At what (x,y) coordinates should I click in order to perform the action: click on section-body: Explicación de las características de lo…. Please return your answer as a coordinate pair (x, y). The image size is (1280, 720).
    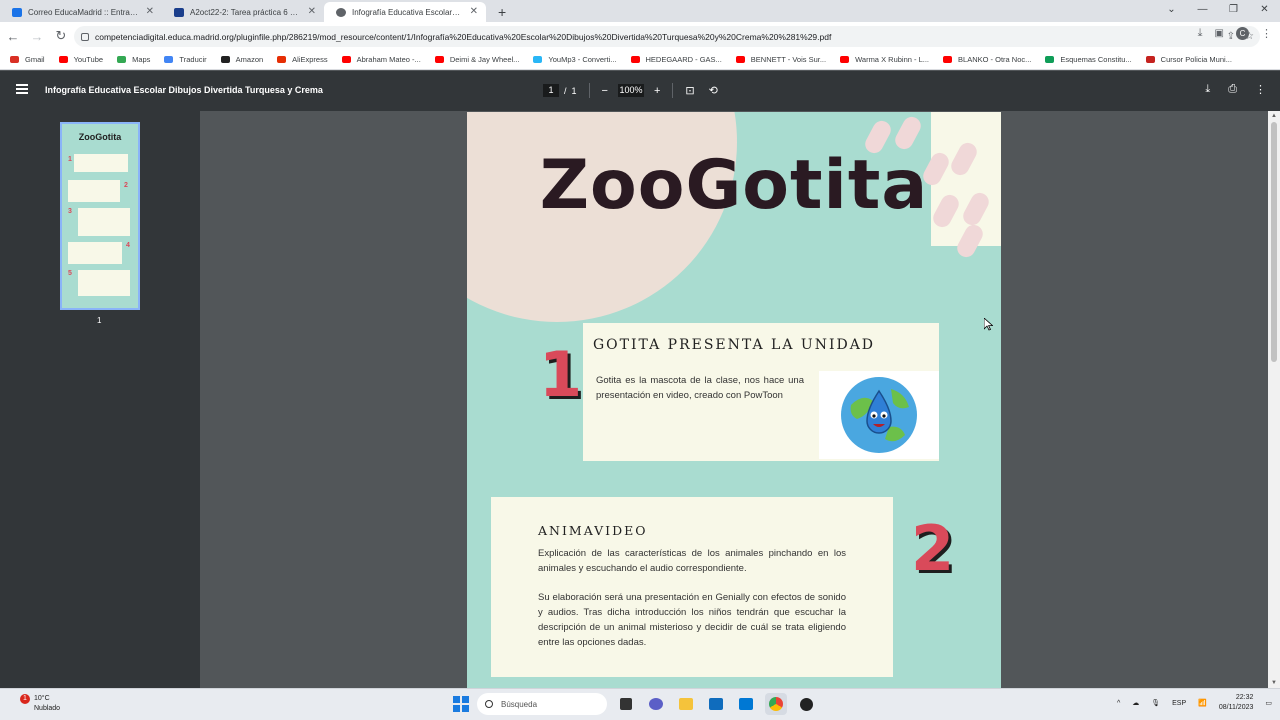
    Looking at the image, I should click on (692, 561).